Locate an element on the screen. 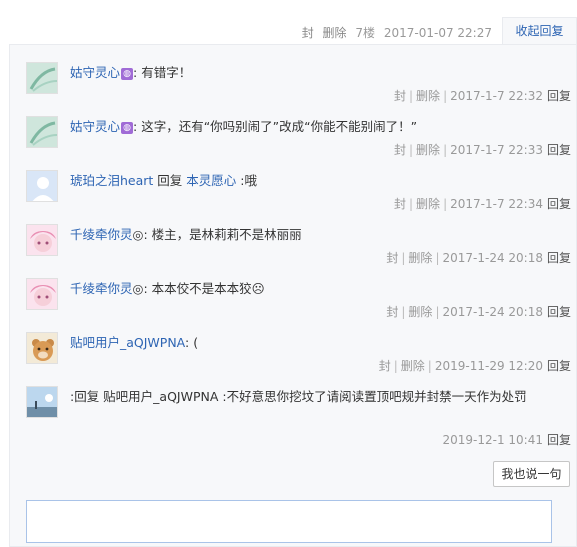 The height and width of the screenshot is (547, 577). reply-content: 千绫牵你灵◎: 本本佼不是本本狡☹ is located at coordinates (167, 288).